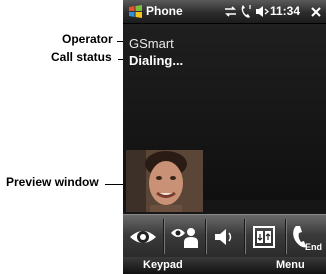  Describe the element at coordinates (246, 11) in the screenshot. I see `phone-signal-icon` at that location.